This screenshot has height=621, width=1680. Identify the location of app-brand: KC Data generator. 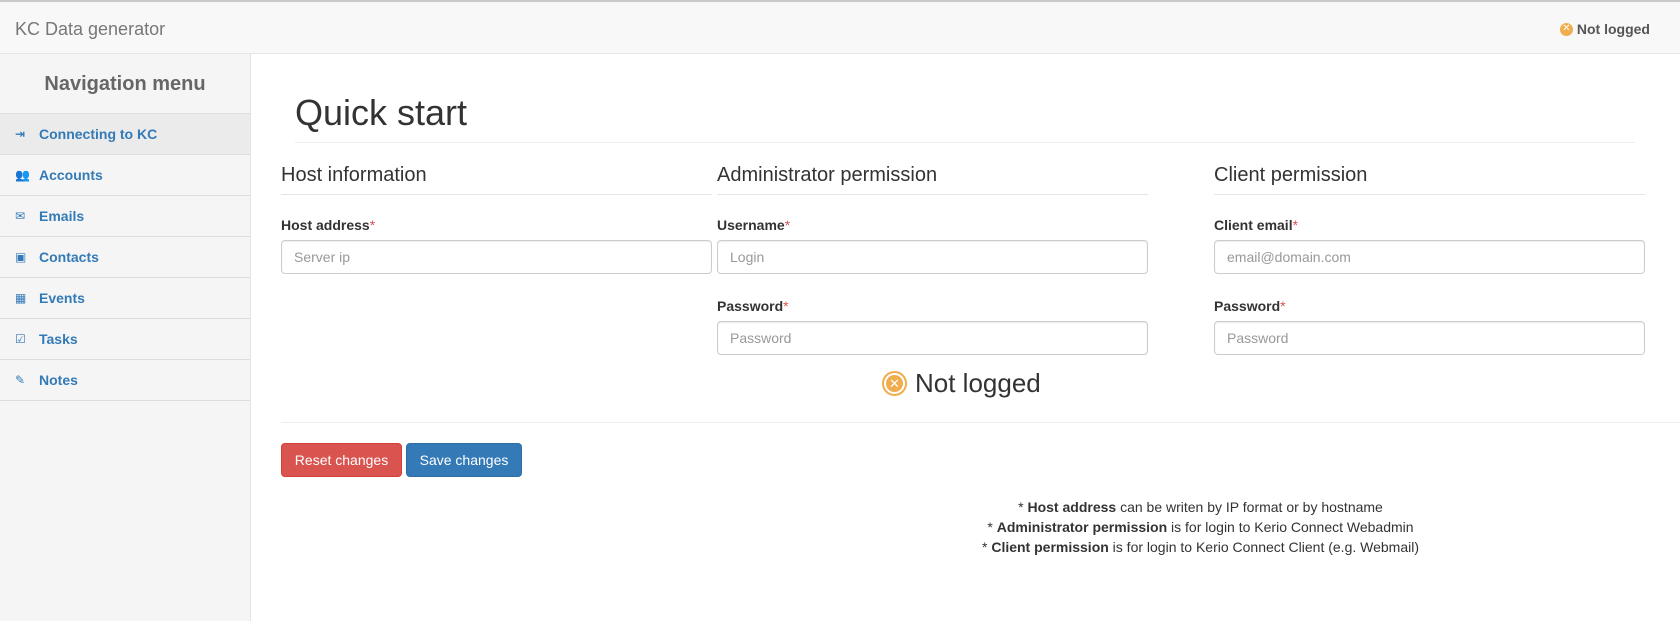
(90, 29).